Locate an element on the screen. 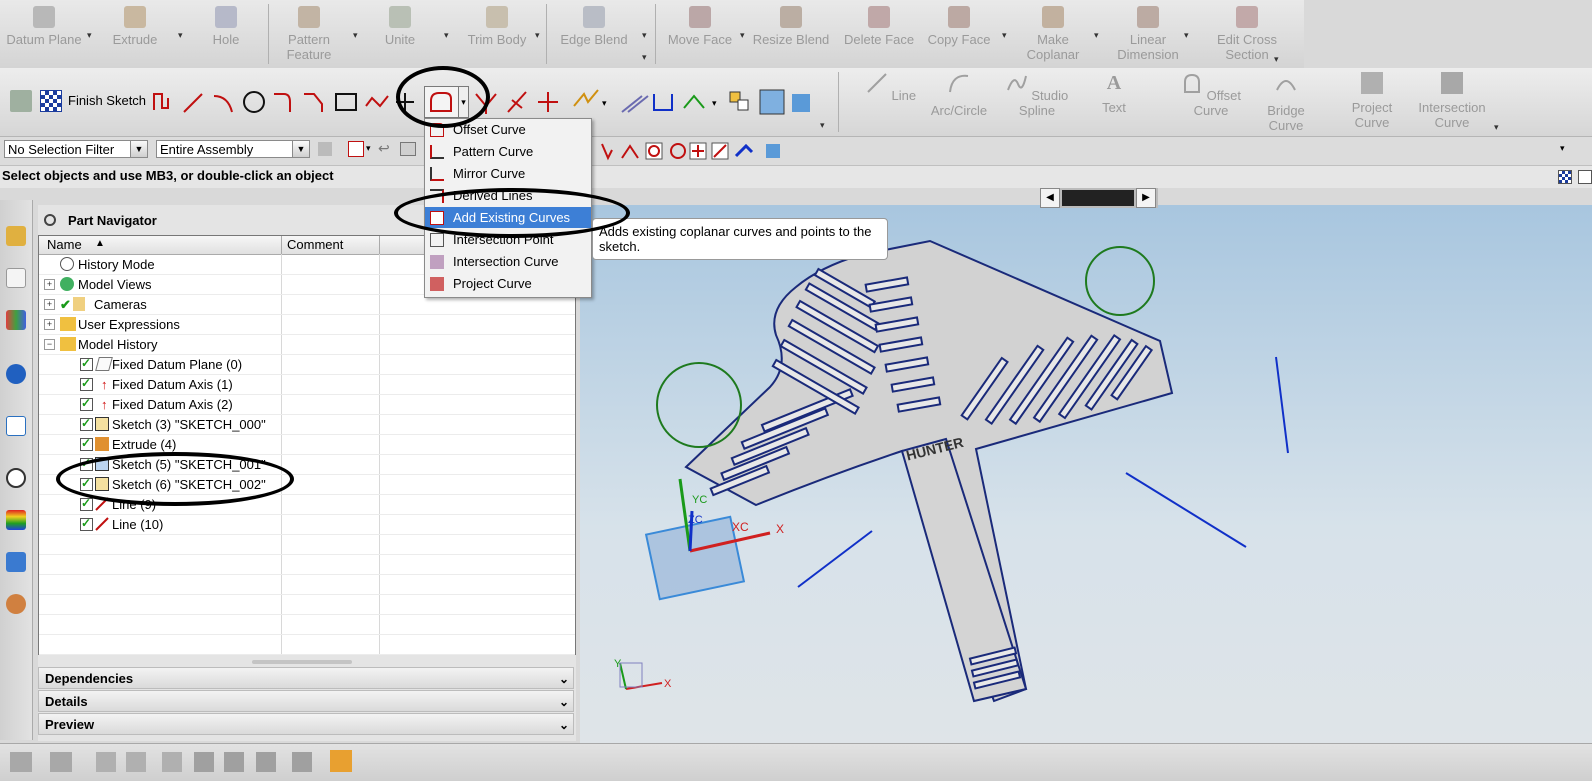  trim-body-dropdown-icon: ▾ is located at coordinates (537, 35).